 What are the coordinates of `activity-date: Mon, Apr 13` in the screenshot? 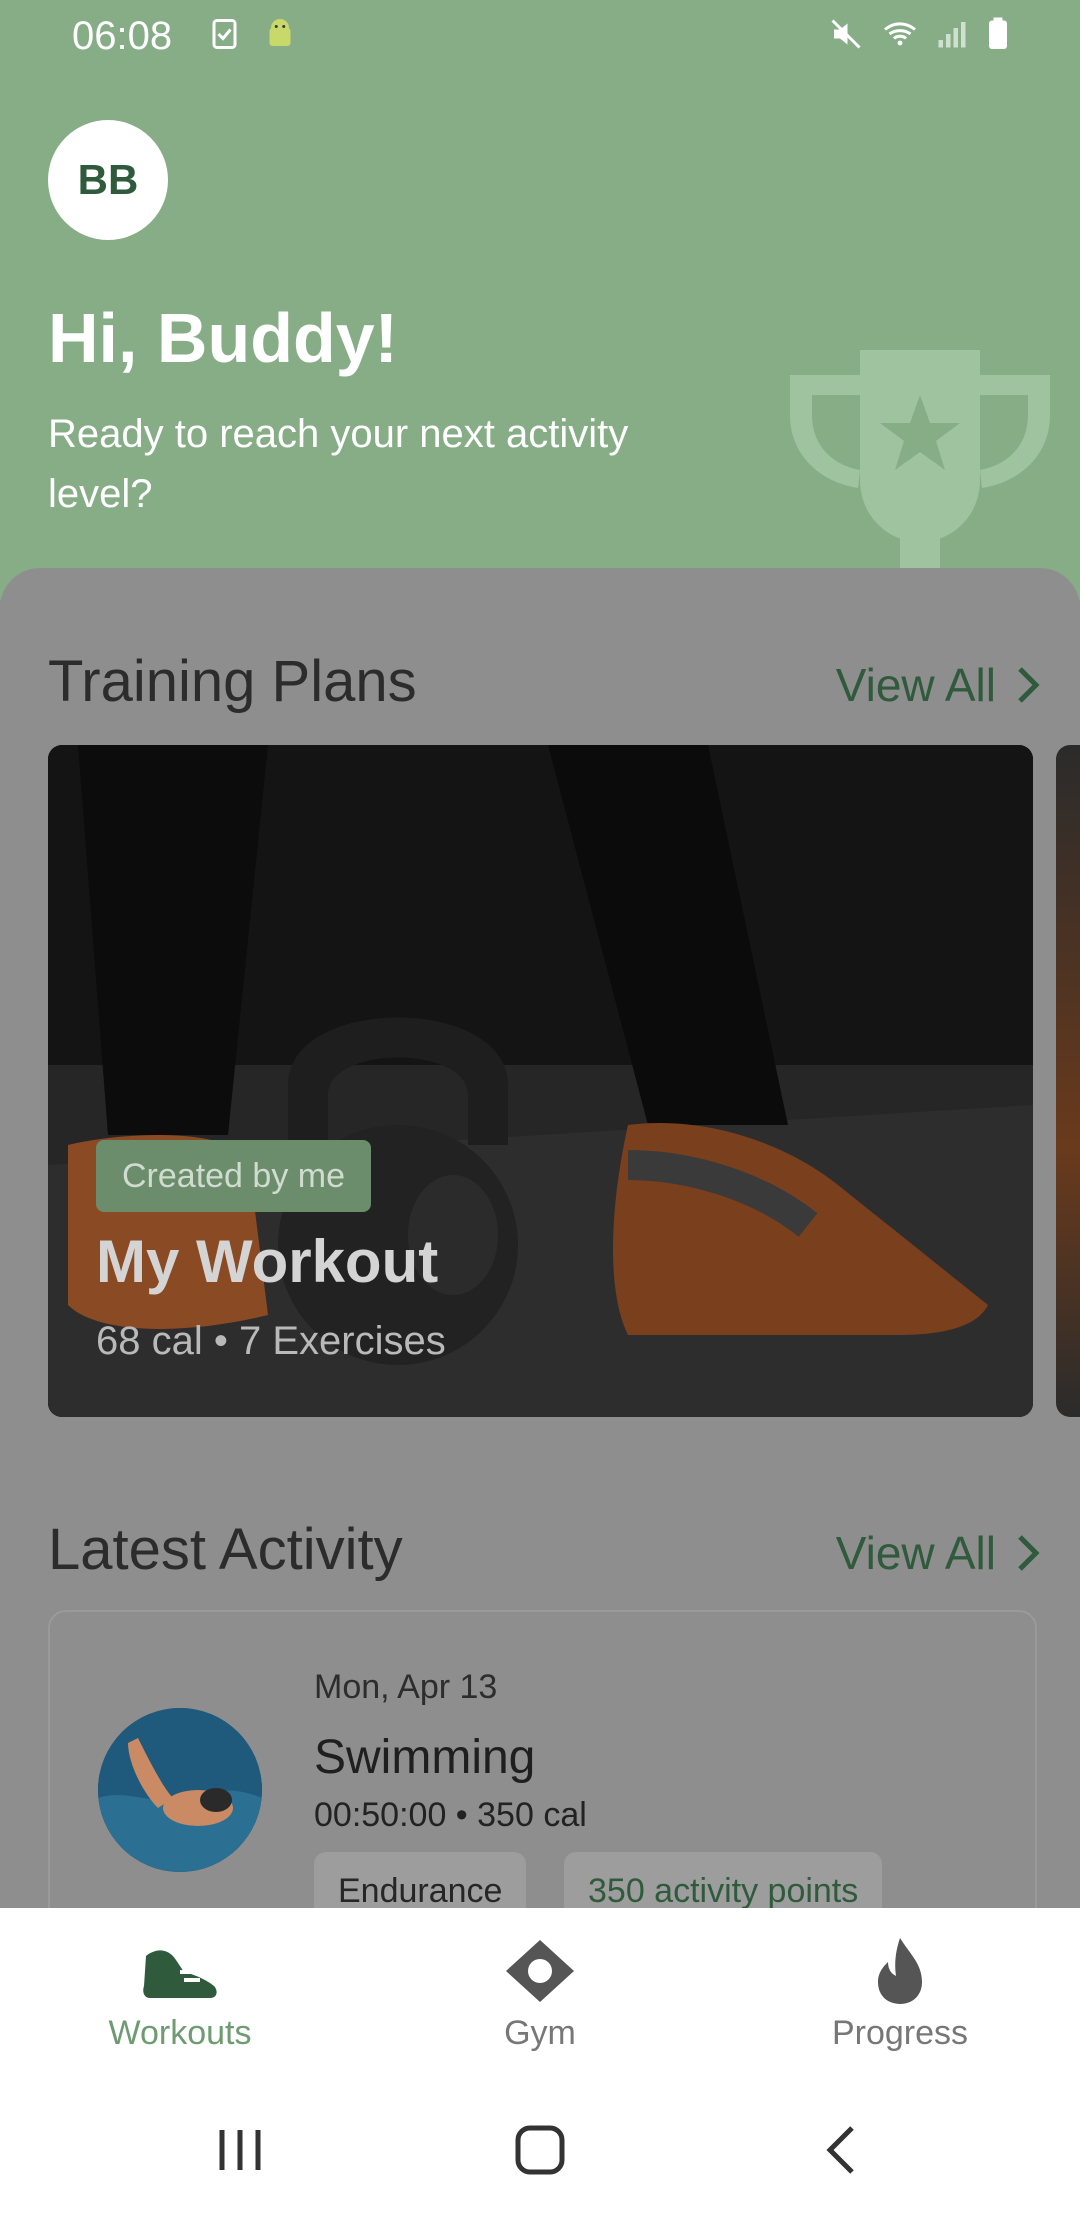 It's located at (406, 1687).